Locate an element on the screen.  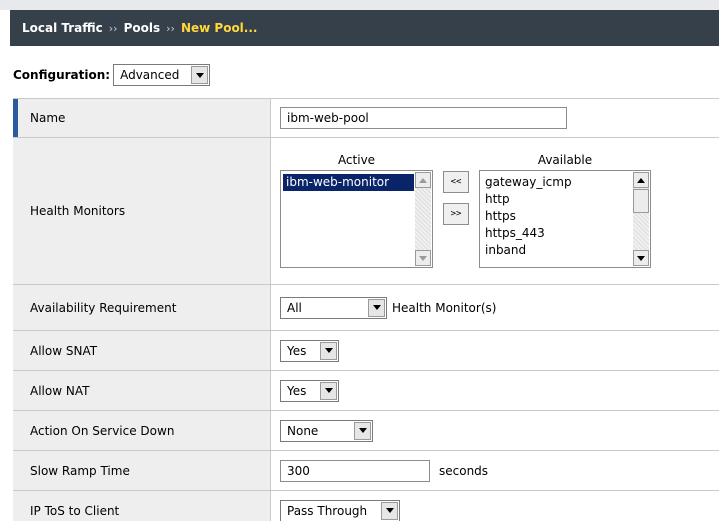
available-monitor-item: inband is located at coordinates (557, 250).